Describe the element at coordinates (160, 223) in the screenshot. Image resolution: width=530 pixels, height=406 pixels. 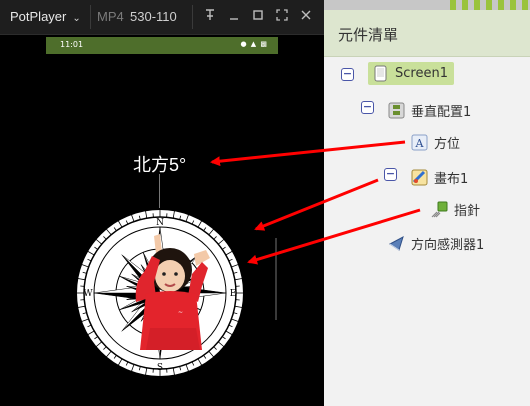
I see `svg-text: N` at that location.